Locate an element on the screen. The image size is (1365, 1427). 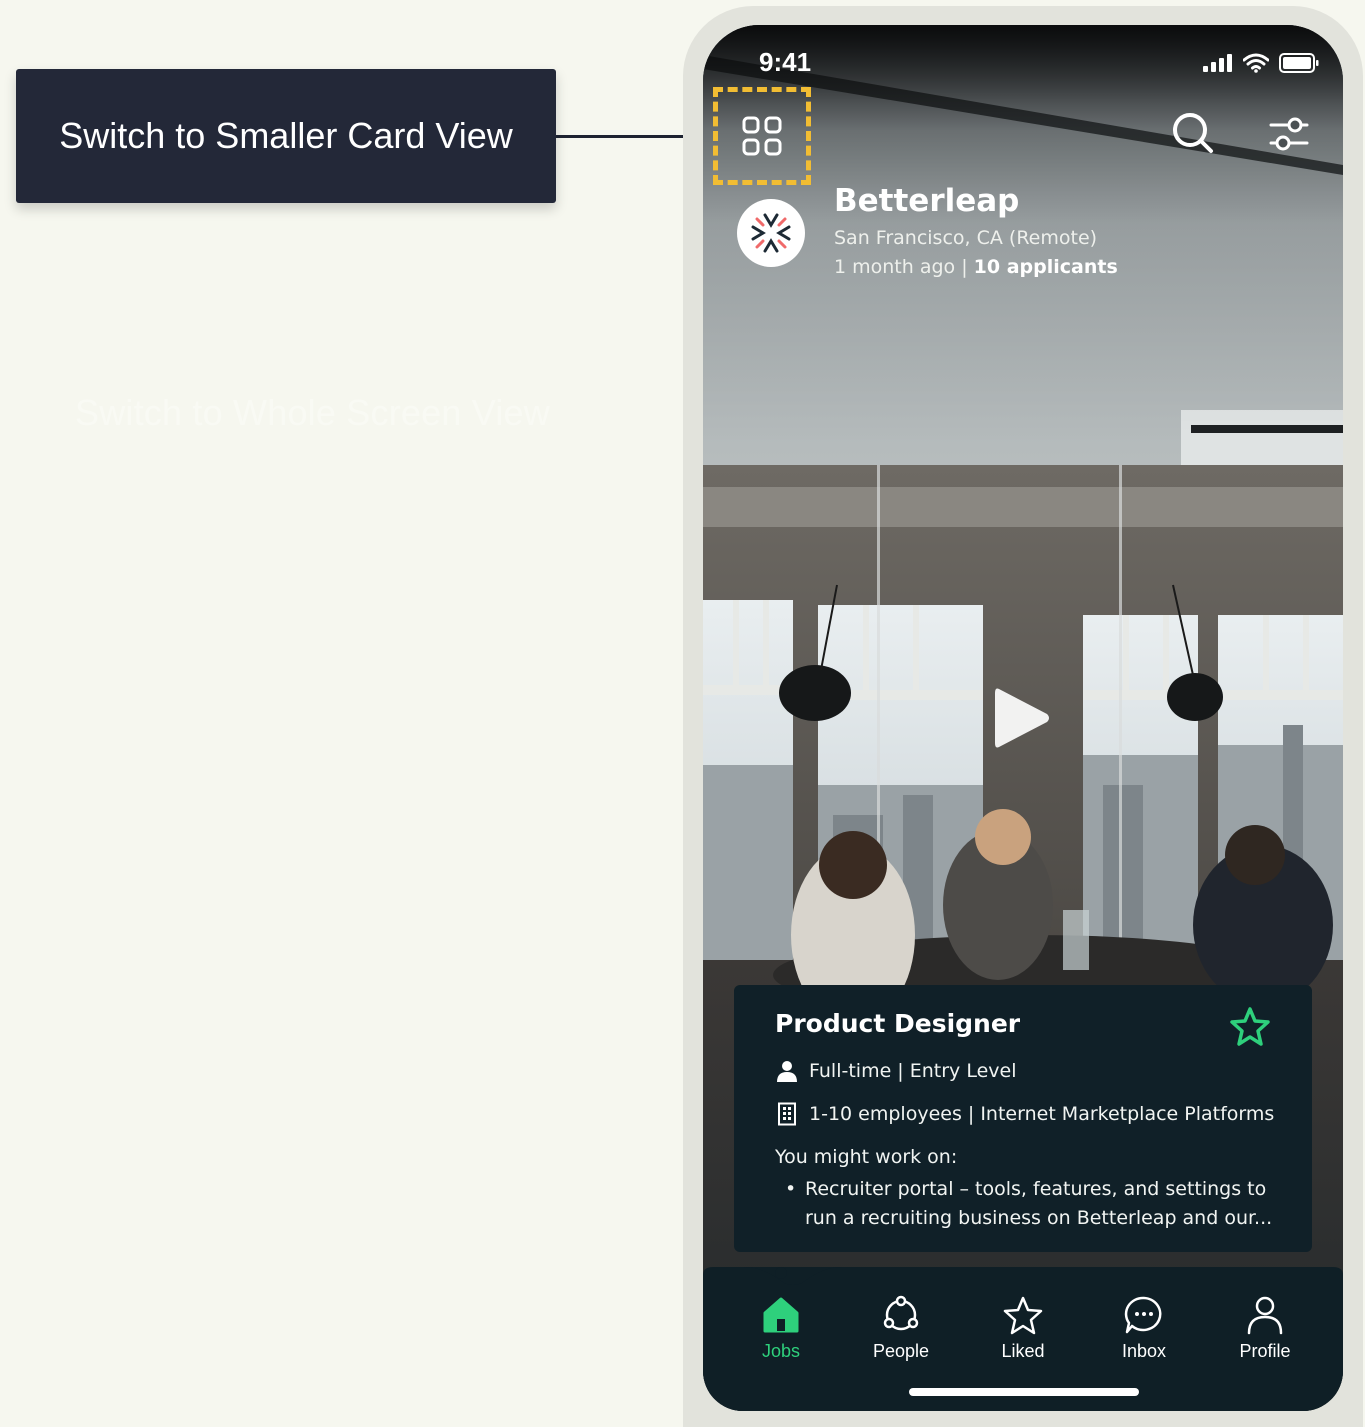
annotation-callout: Switch to Smaller Card View is located at coordinates (286, 136).